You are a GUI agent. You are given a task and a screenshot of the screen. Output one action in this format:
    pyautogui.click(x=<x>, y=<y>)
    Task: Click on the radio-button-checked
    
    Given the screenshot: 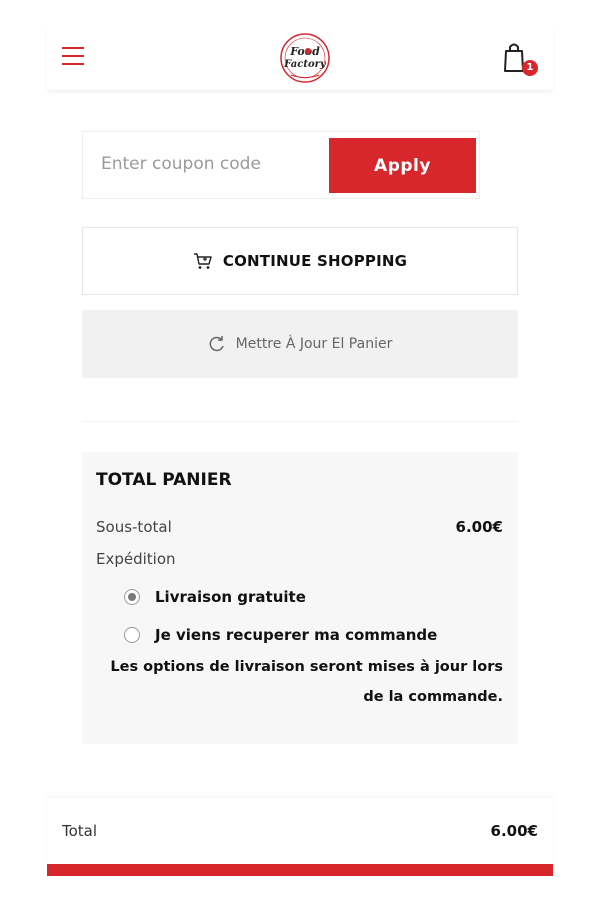 What is the action you would take?
    pyautogui.click(x=132, y=597)
    